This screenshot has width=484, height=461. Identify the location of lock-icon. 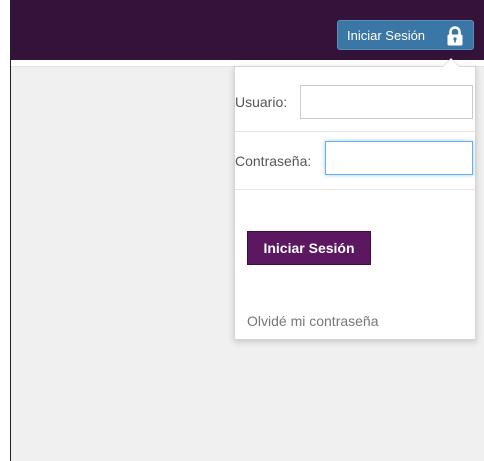
(455, 36).